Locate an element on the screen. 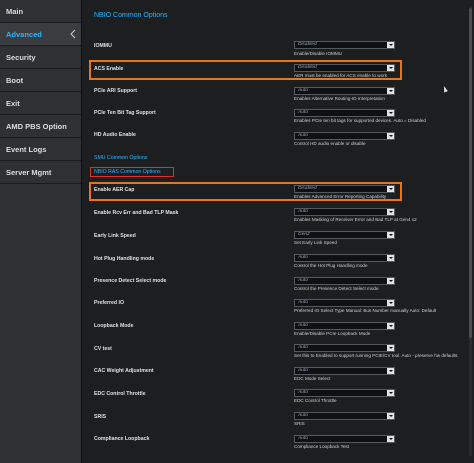 The height and width of the screenshot is (463, 474). sris-select: Auto is located at coordinates (344, 416).